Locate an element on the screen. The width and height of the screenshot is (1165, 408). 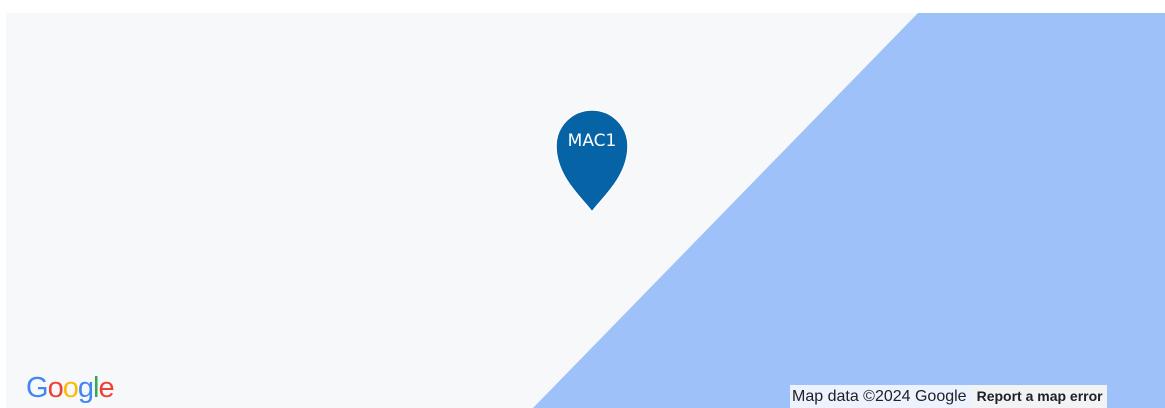
map-pin-icon is located at coordinates (592, 161).